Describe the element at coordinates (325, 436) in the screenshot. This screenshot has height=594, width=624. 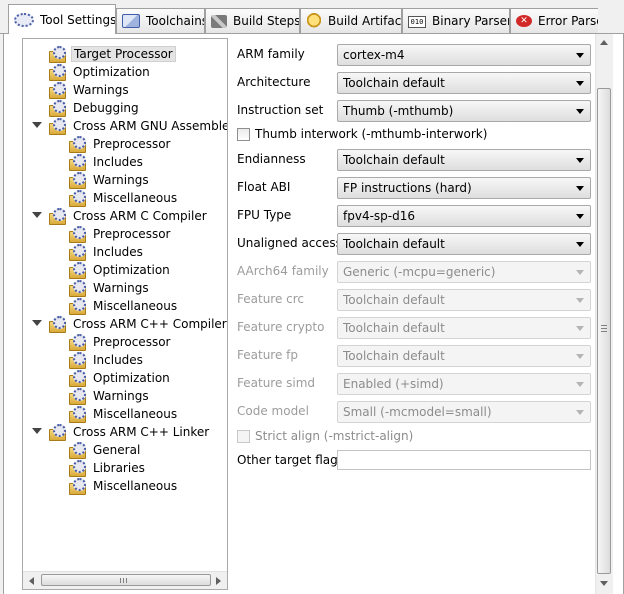
I see `strict-align-checkbox: Strict align (-mstrict-align)` at that location.